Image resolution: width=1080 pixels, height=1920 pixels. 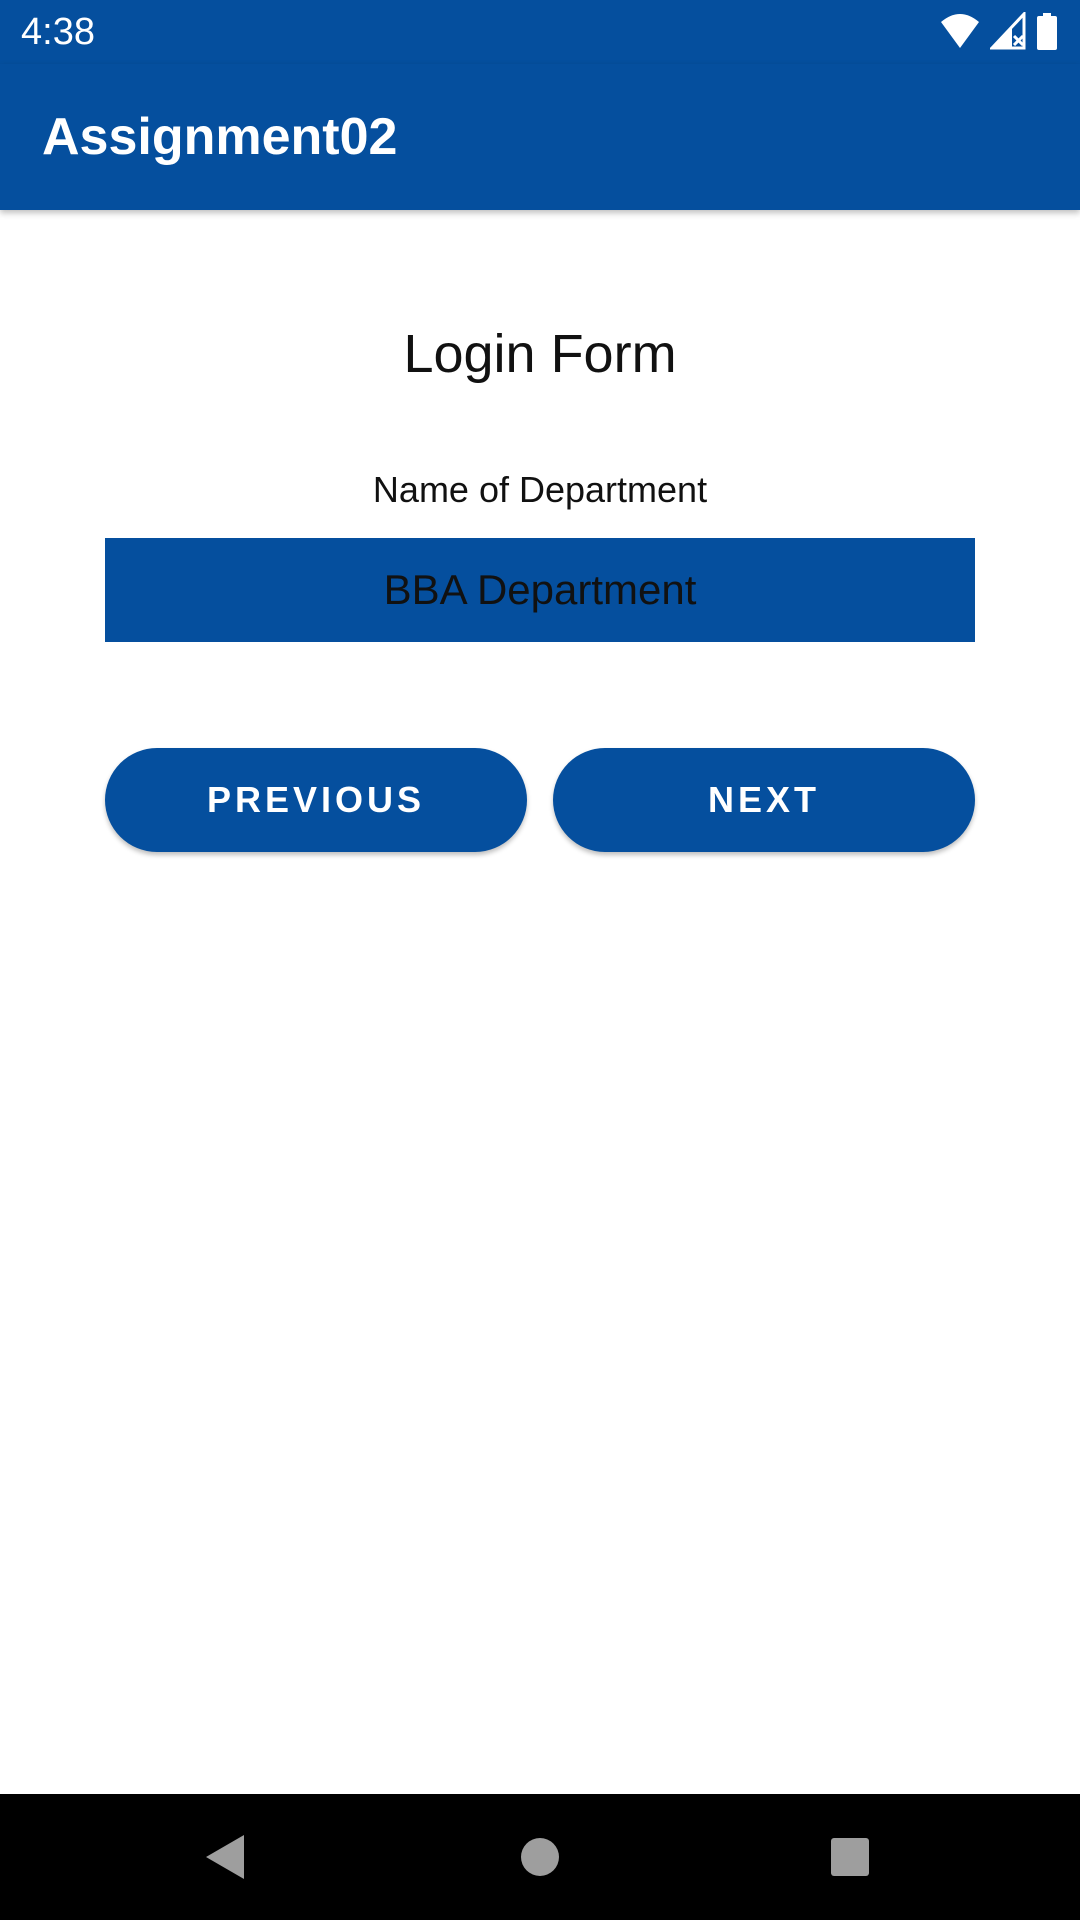 I want to click on back-icon, so click(x=226, y=1857).